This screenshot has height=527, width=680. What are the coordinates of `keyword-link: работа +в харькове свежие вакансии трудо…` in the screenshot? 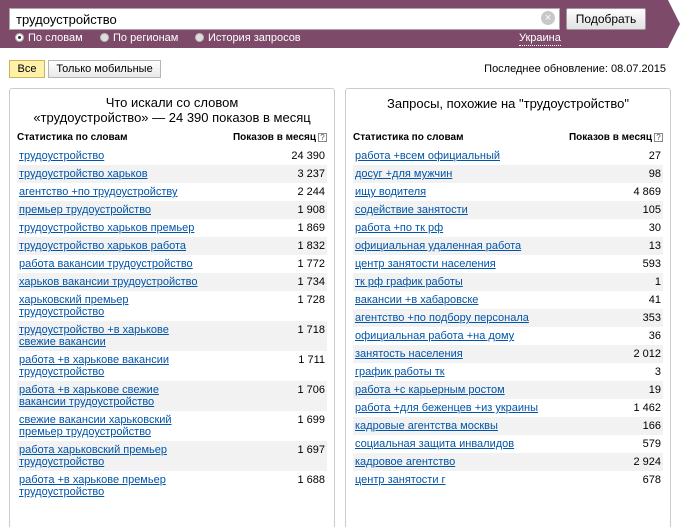 It's located at (112, 396).